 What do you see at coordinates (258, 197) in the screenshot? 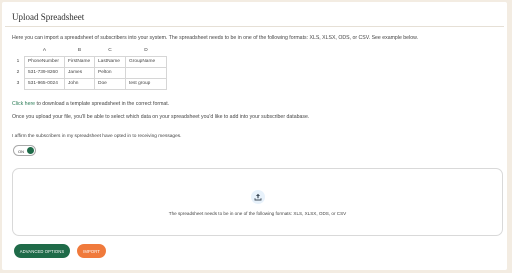
I see `upload-icon` at bounding box center [258, 197].